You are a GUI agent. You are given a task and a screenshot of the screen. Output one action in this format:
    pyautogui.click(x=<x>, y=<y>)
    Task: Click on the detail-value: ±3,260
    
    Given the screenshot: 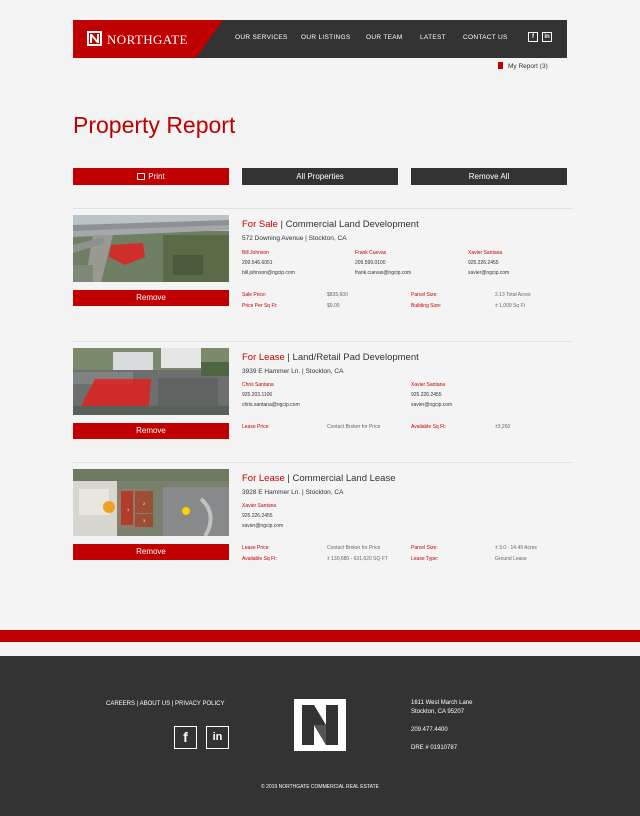 What is the action you would take?
    pyautogui.click(x=503, y=427)
    